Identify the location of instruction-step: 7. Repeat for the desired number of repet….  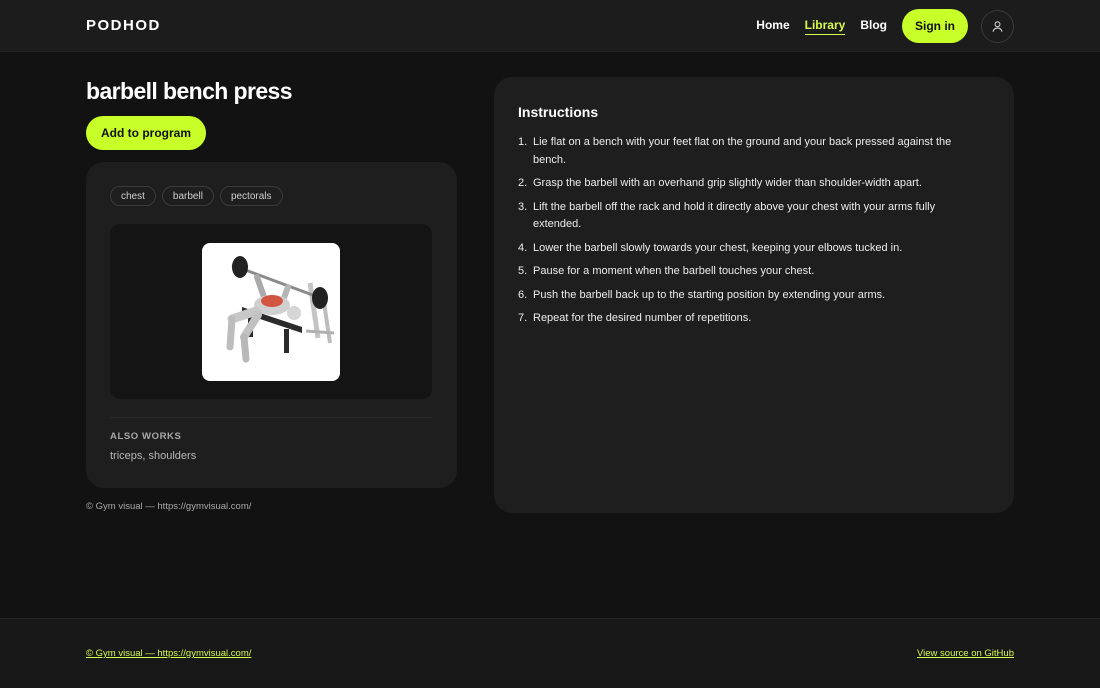
(635, 318).